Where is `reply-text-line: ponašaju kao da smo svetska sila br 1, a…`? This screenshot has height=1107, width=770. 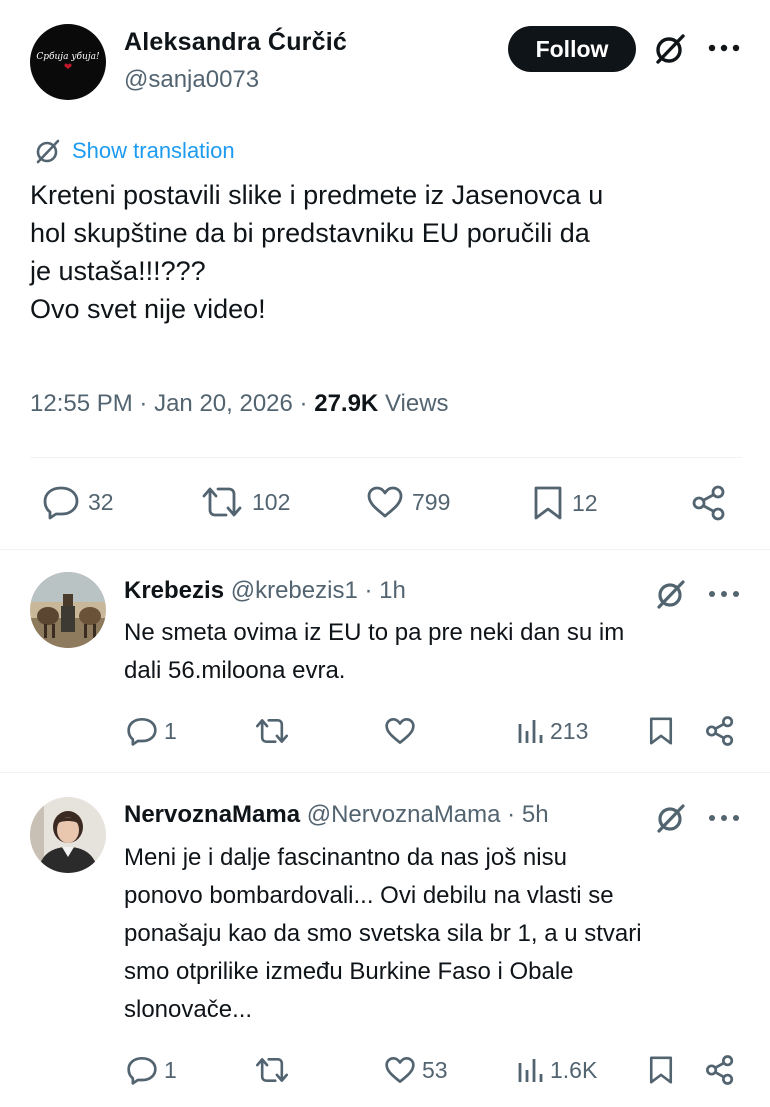
reply-text-line: ponašaju kao da smo svetska sila br 1, a… is located at coordinates (383, 933).